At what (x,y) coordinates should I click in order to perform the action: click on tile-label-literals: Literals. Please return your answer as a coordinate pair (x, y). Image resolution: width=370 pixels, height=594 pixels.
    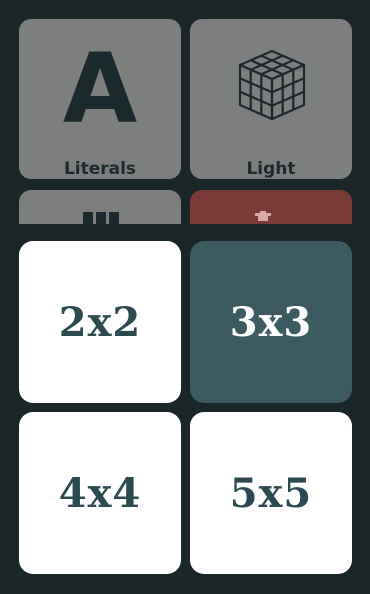
    Looking at the image, I should click on (100, 169).